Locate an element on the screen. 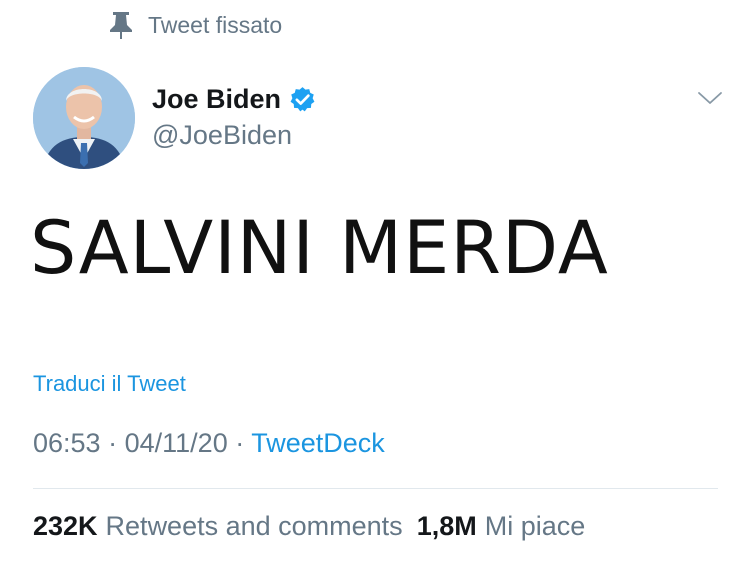 This screenshot has height=563, width=750. tweet-metadata: 06:53 · 04/11/20 · TweetDeck is located at coordinates (209, 443).